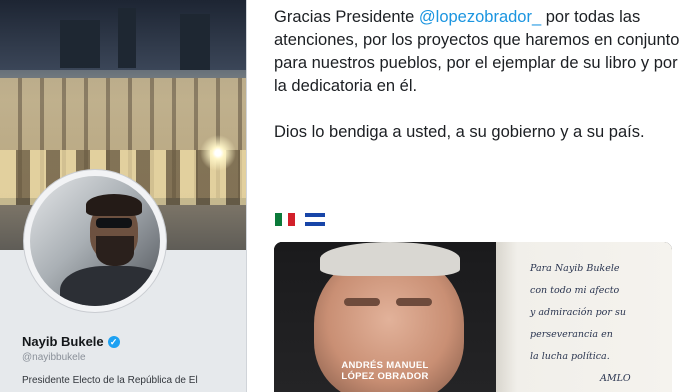 The width and height of the screenshot is (696, 392). What do you see at coordinates (110, 380) in the screenshot?
I see `profile-bio: Presidente Electo de la República de El` at bounding box center [110, 380].